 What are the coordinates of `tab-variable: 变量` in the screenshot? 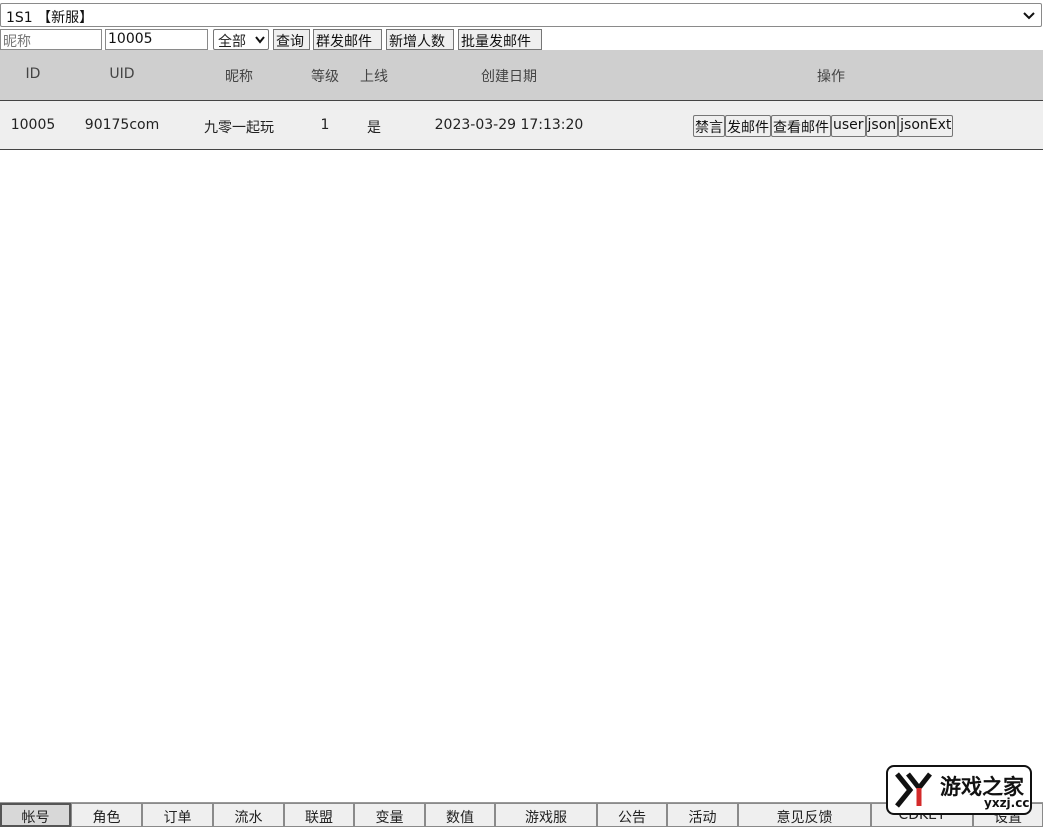 It's located at (389, 815).